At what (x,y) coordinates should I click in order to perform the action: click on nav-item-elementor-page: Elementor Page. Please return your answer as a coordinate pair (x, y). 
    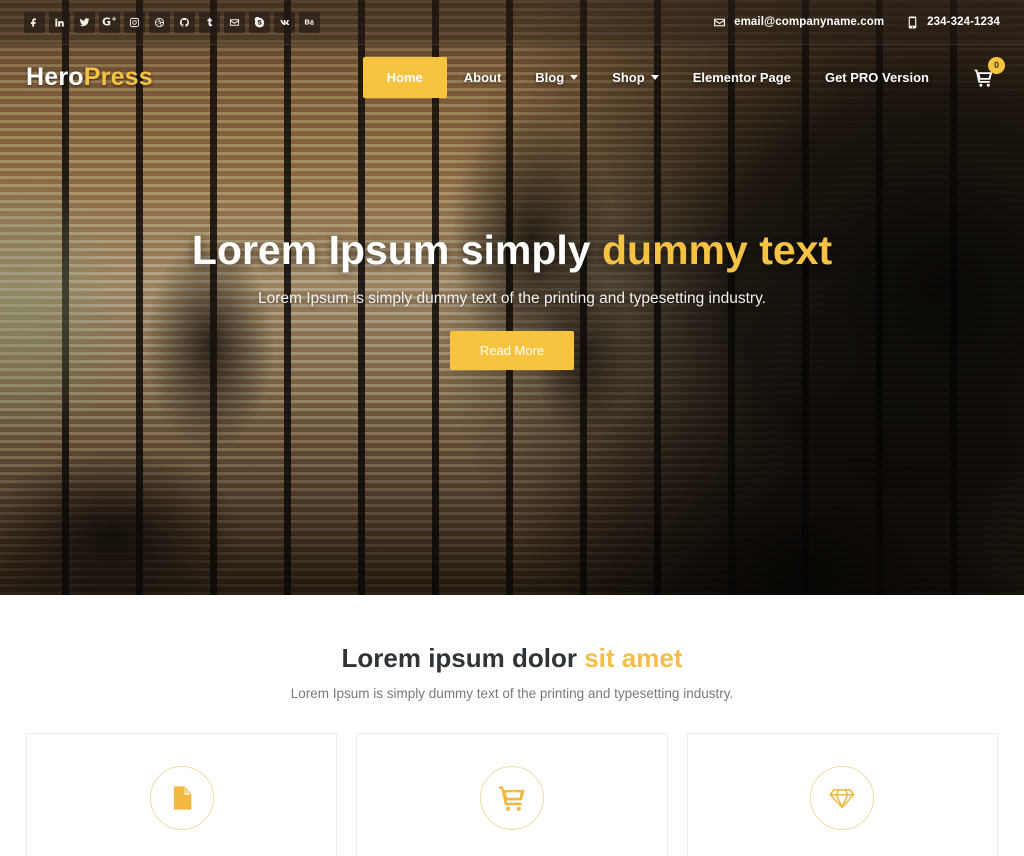
    Looking at the image, I should click on (742, 77).